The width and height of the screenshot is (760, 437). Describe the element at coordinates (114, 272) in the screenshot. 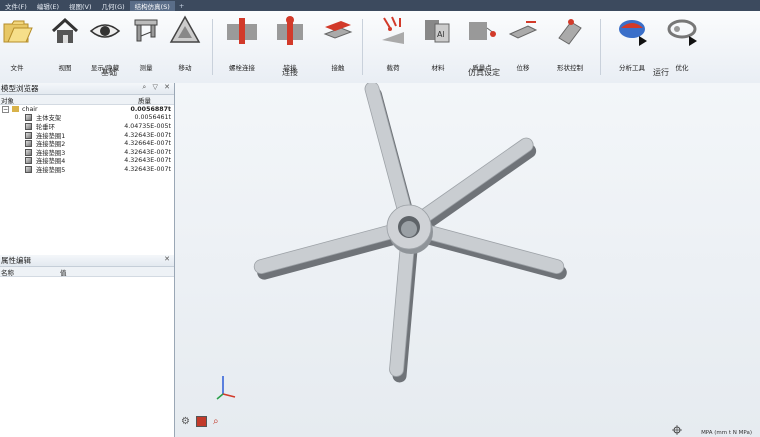

I see `col-value: 值` at that location.